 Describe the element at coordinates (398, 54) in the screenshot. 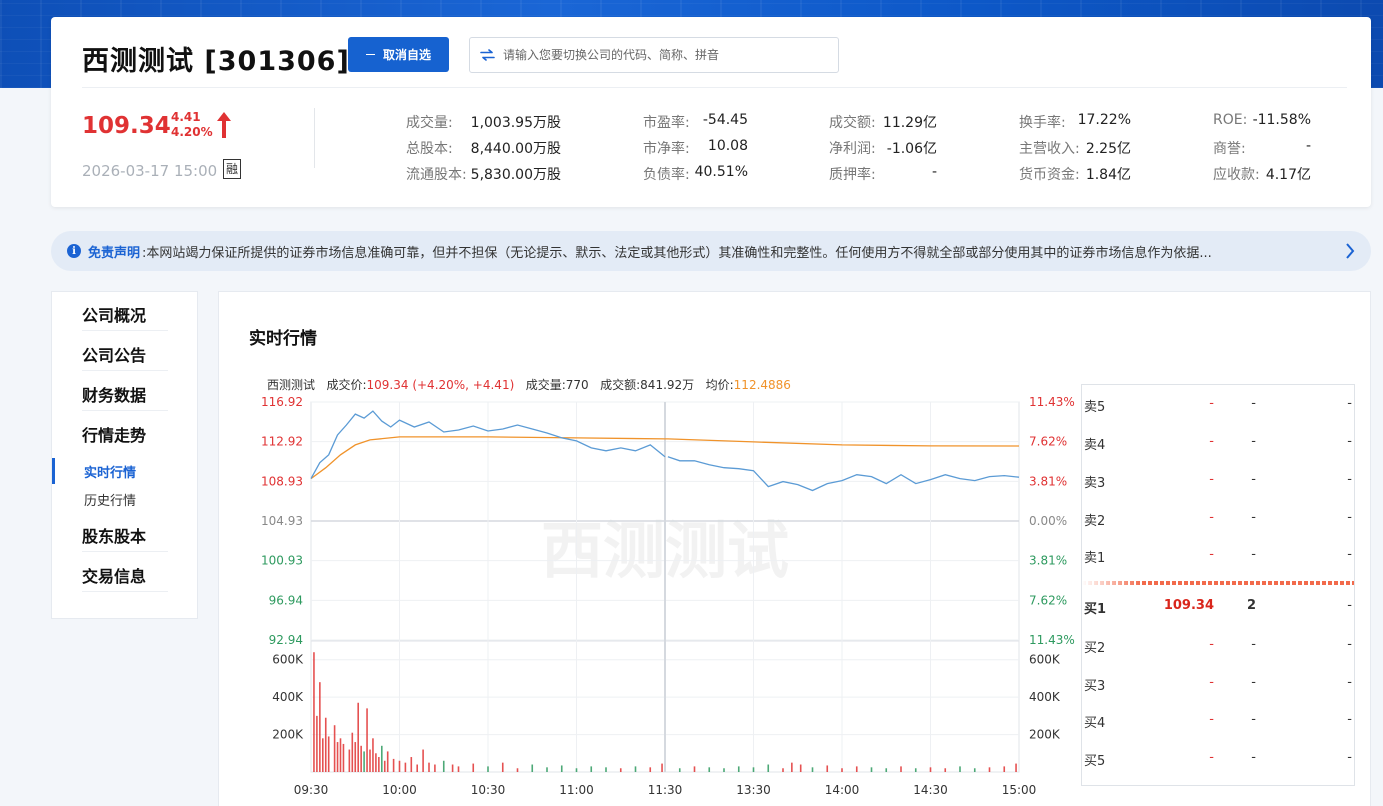

I see `cancel-watchlist-button: 取消自选` at that location.